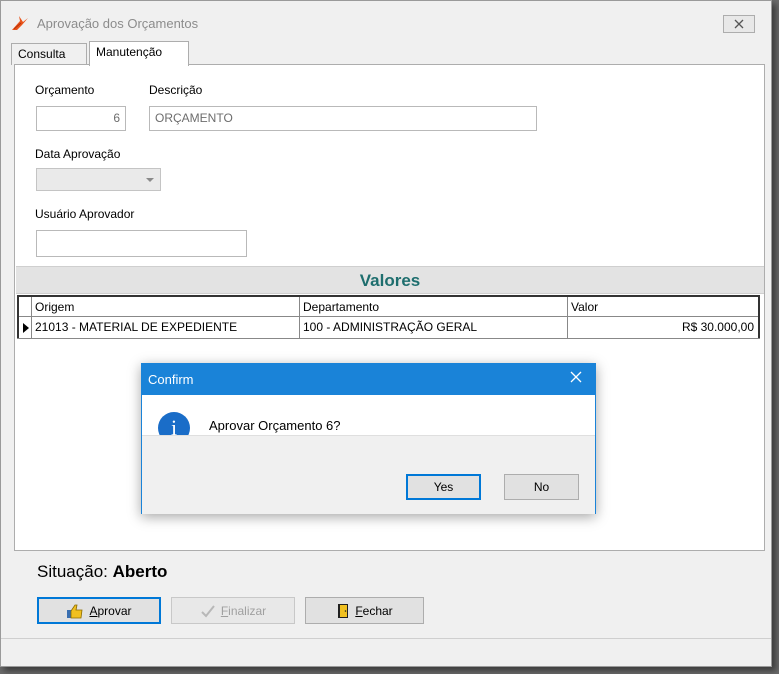 This screenshot has width=779, height=674. What do you see at coordinates (374, 610) in the screenshot?
I see `fechar-label: Fechar` at bounding box center [374, 610].